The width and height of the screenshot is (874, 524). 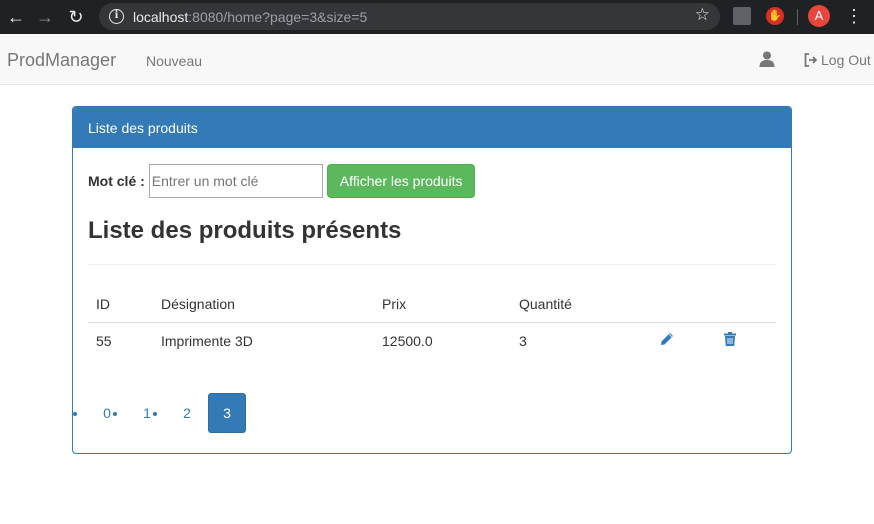 I want to click on url-host: localhost, so click(x=161, y=17).